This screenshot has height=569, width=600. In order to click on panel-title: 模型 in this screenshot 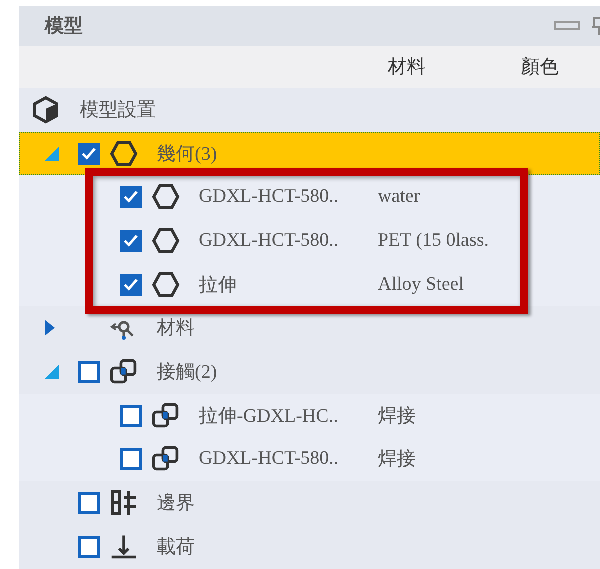, I will do `click(64, 26)`.